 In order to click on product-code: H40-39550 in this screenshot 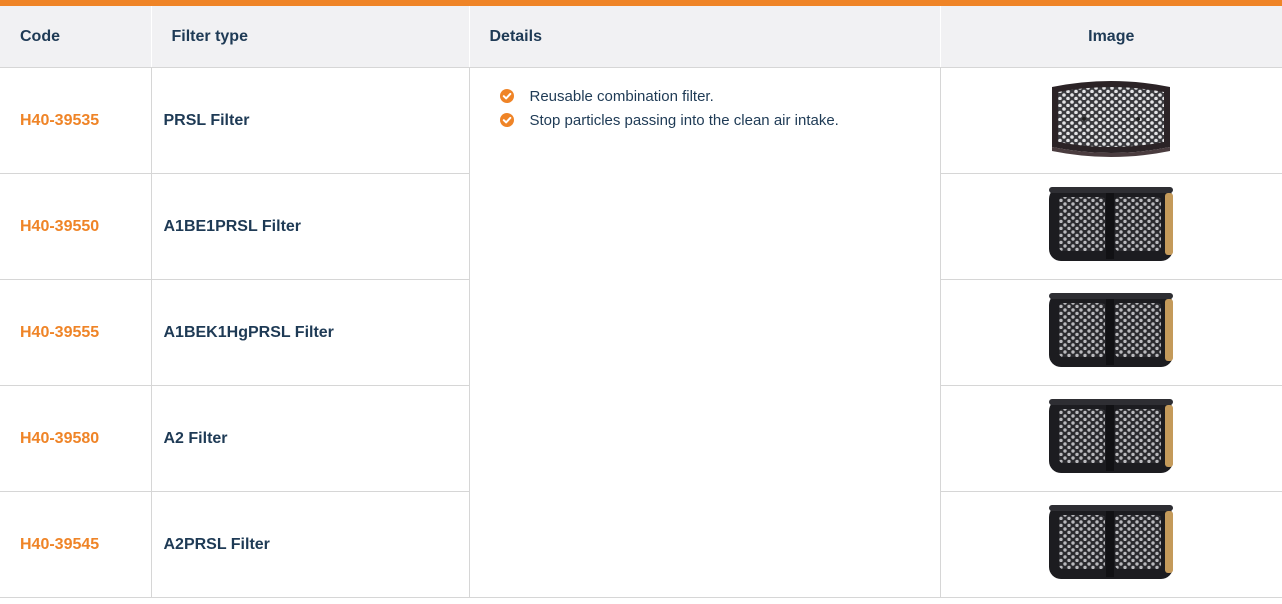, I will do `click(76, 226)`.